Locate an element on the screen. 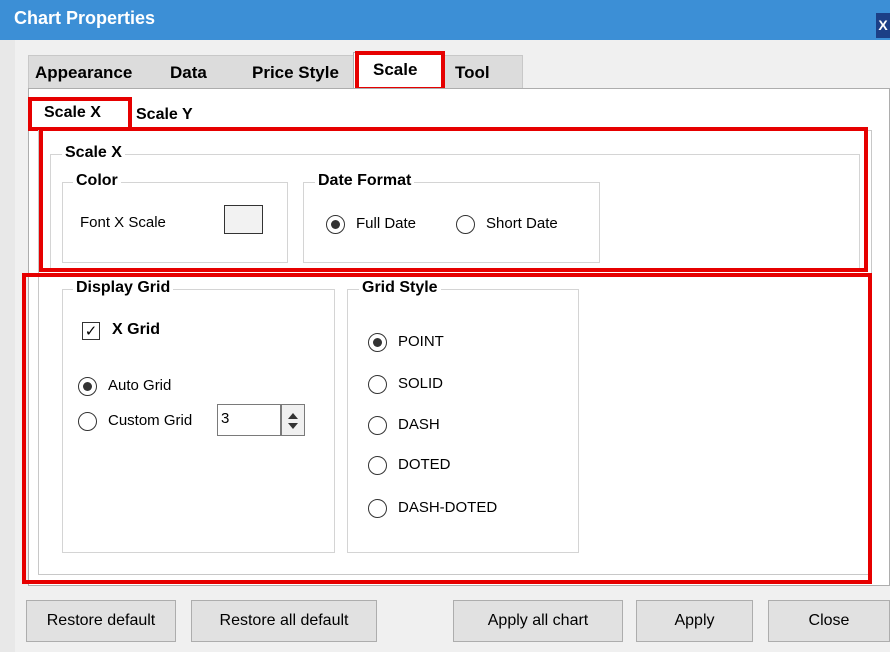 The height and width of the screenshot is (652, 890). title-bar: Chart Properties X is located at coordinates (445, 20).